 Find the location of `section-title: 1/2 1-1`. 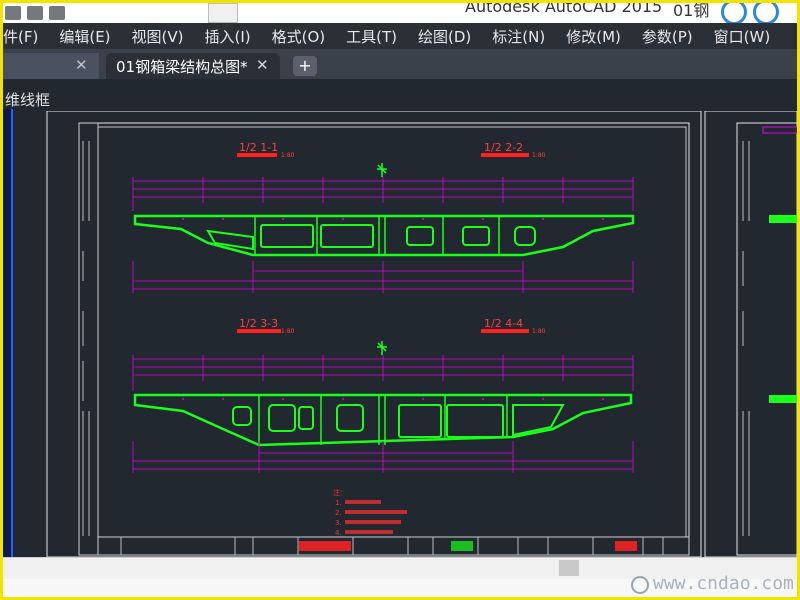

section-title: 1/2 1-1 is located at coordinates (258, 147).